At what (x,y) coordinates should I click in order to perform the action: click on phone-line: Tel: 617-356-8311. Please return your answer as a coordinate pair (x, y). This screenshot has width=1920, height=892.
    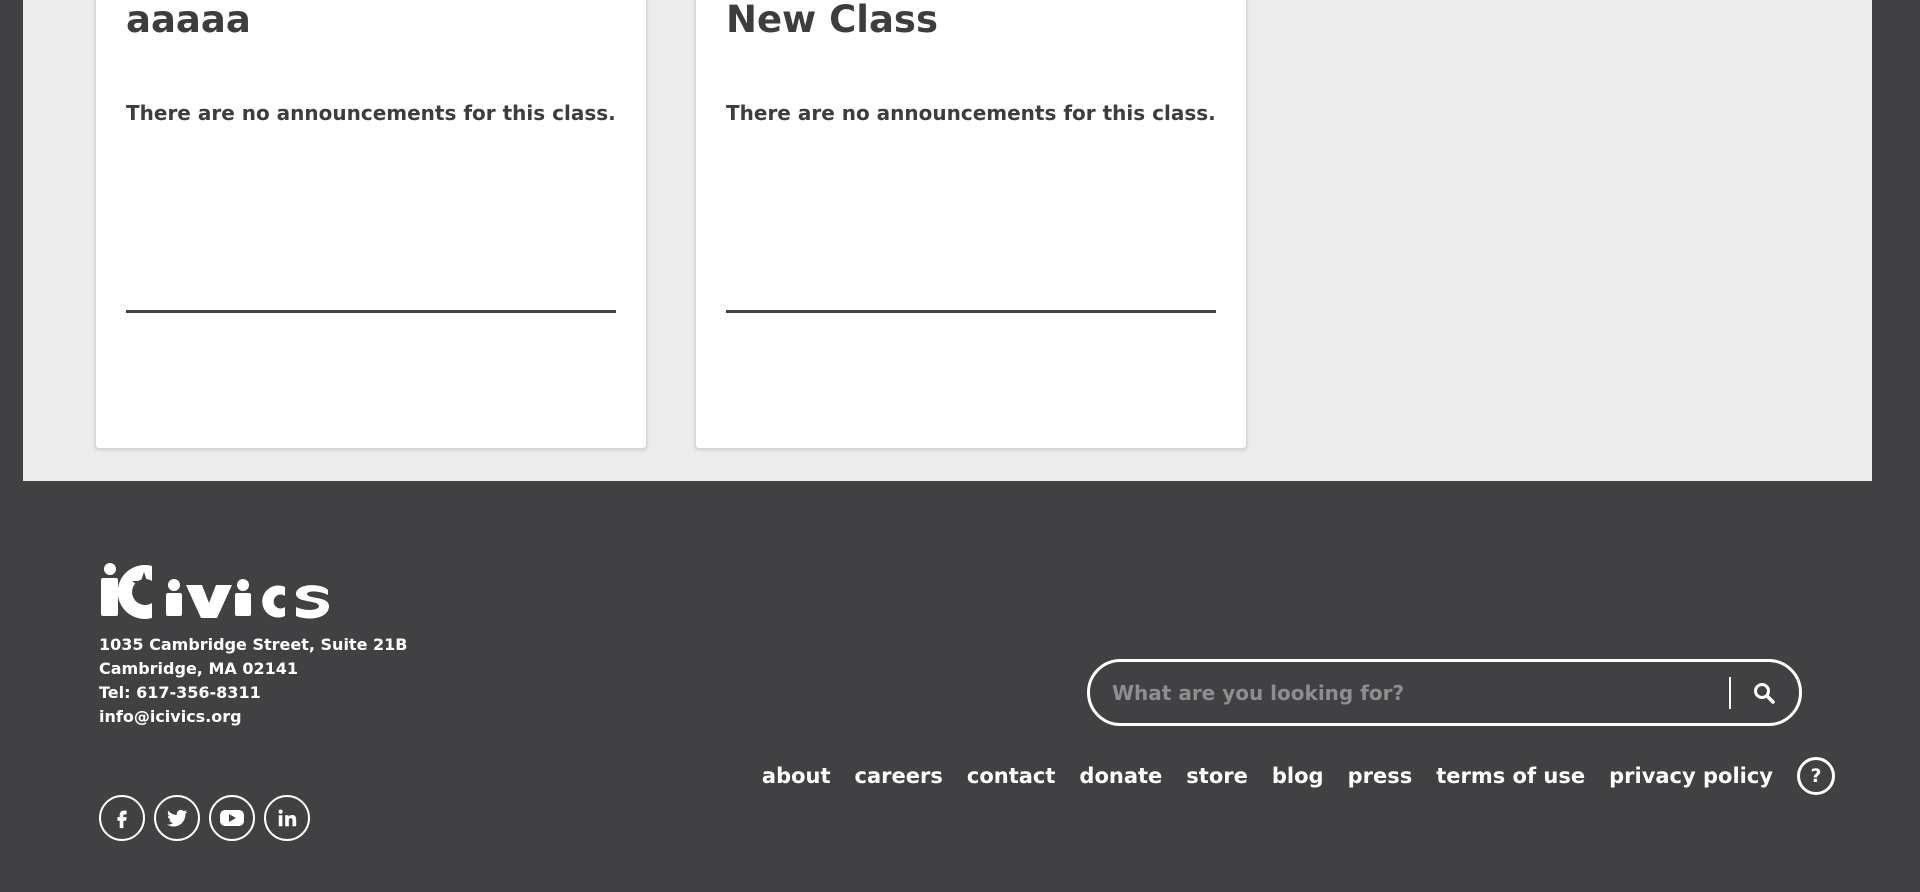
    Looking at the image, I should click on (180, 692).